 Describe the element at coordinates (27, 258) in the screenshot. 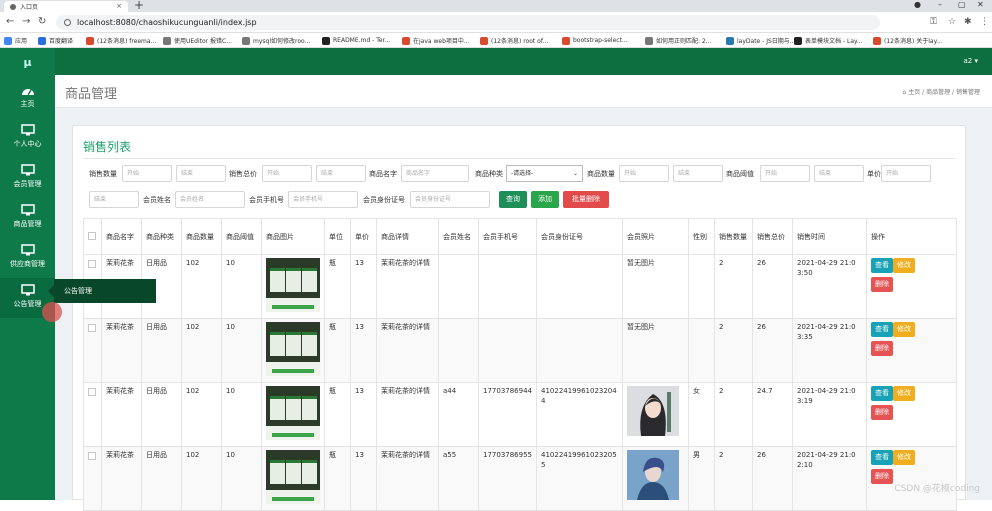

I see `sidebar-item: 供应商管理` at that location.